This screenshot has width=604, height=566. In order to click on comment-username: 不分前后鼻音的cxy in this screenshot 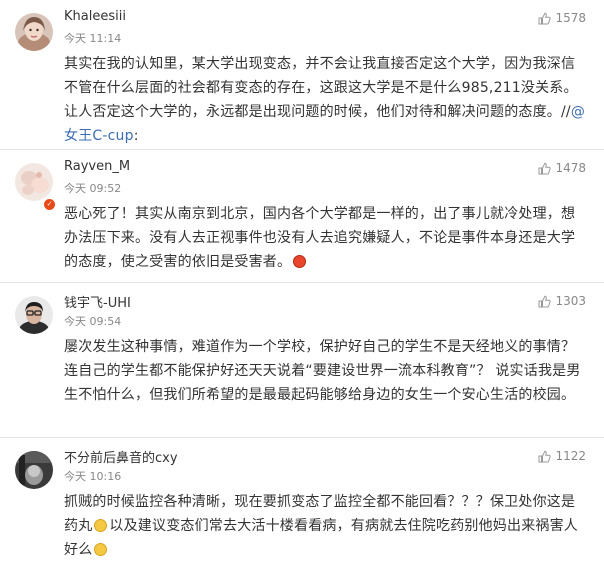, I will do `click(121, 456)`.